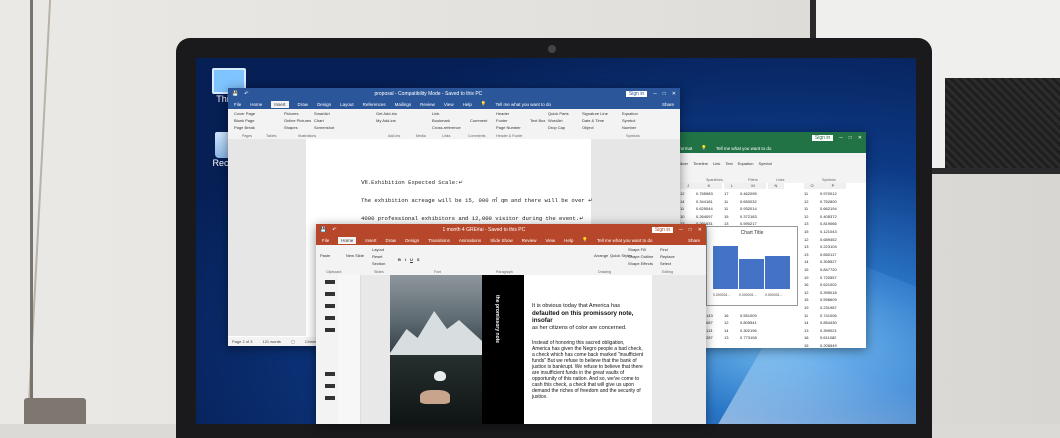  Describe the element at coordinates (728, 163) in the screenshot. I see `text-button: Text` at that location.